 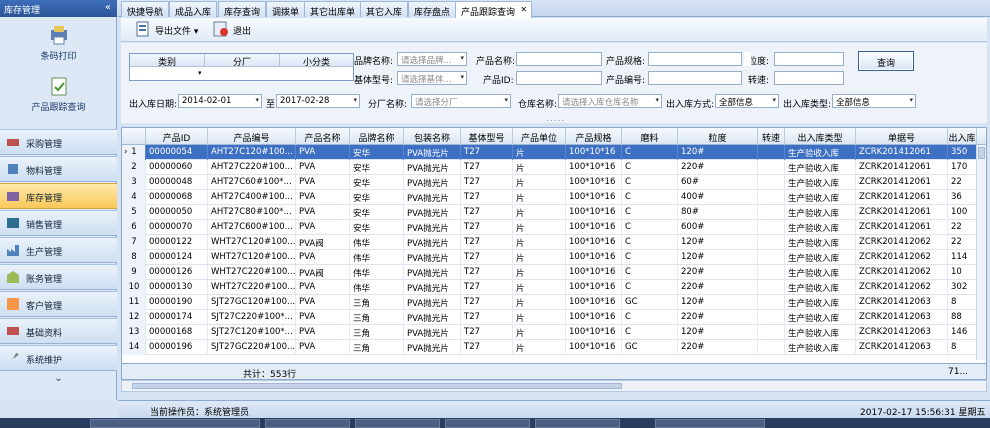 I want to click on io-type-select: 全部信息 ▾, so click(x=874, y=101).